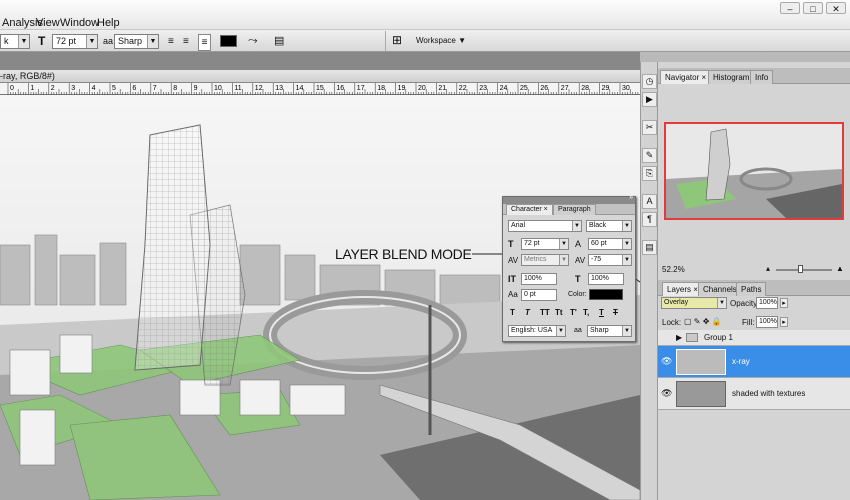 Image resolution: width=850 pixels, height=500 pixels. I want to click on font-size-field: 72 pt ▼, so click(545, 244).